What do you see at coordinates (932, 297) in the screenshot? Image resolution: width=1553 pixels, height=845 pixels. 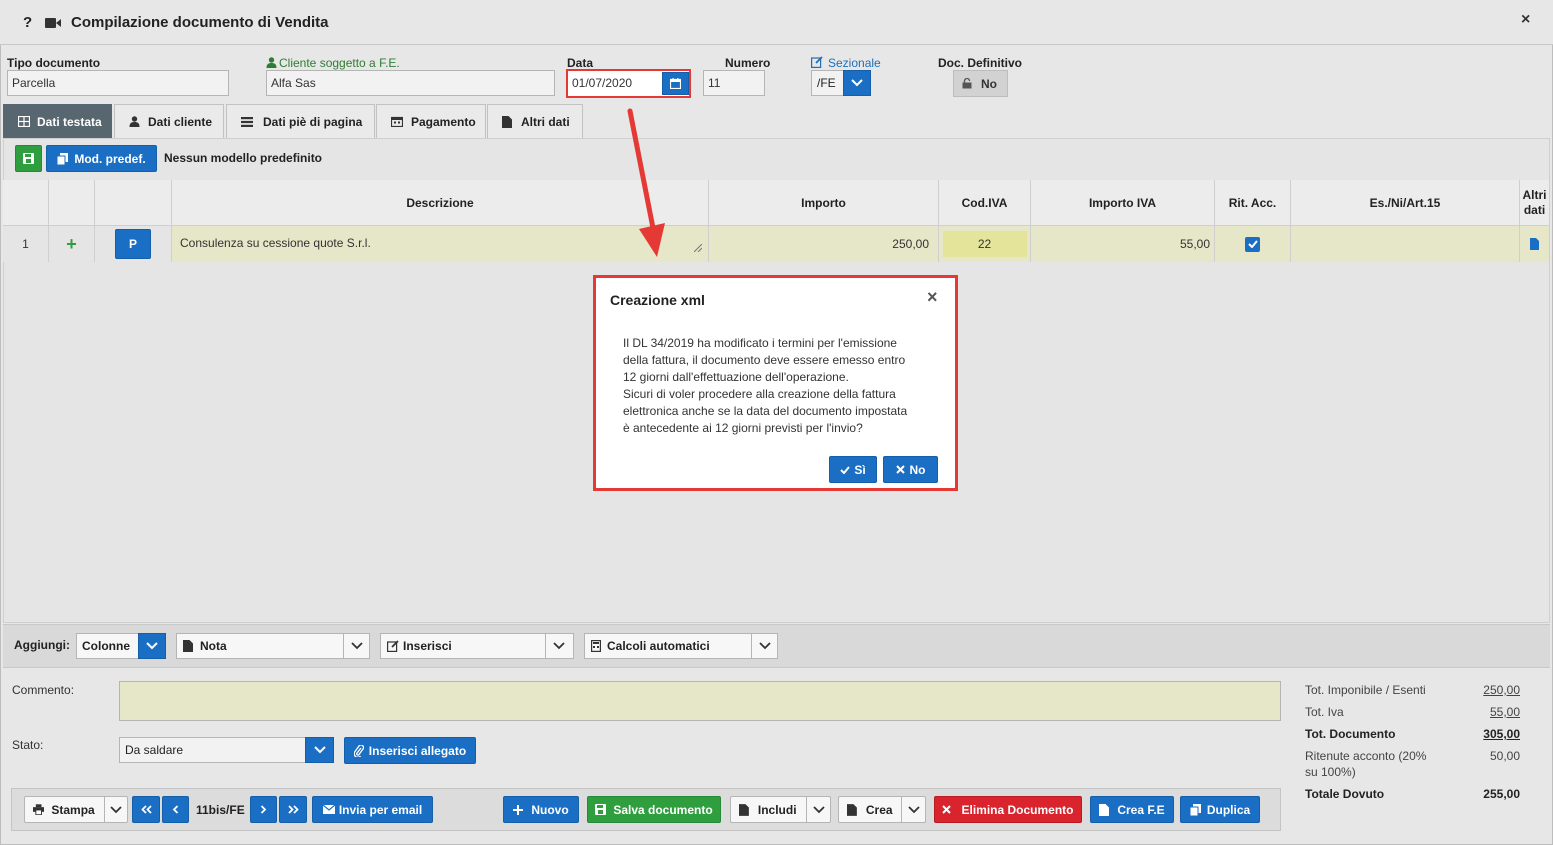 I see `dialog-close-button: ×` at bounding box center [932, 297].